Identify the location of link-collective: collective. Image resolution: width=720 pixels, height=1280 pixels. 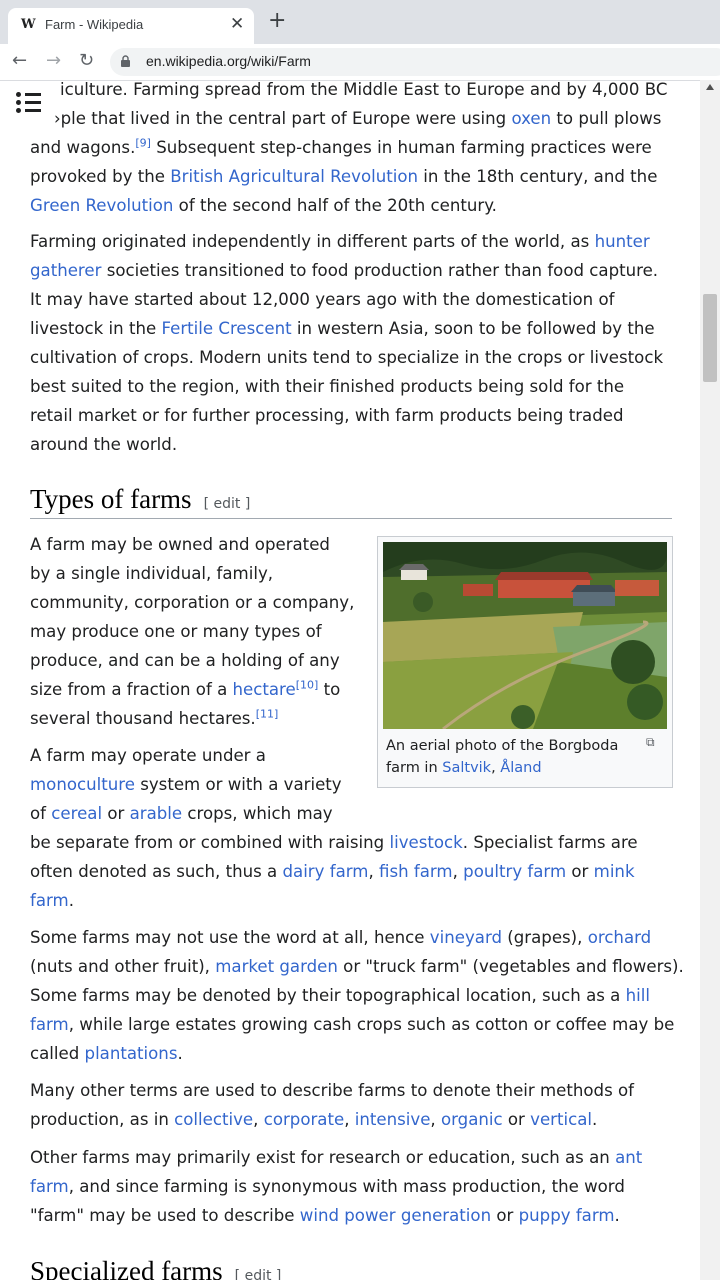
(213, 1119).